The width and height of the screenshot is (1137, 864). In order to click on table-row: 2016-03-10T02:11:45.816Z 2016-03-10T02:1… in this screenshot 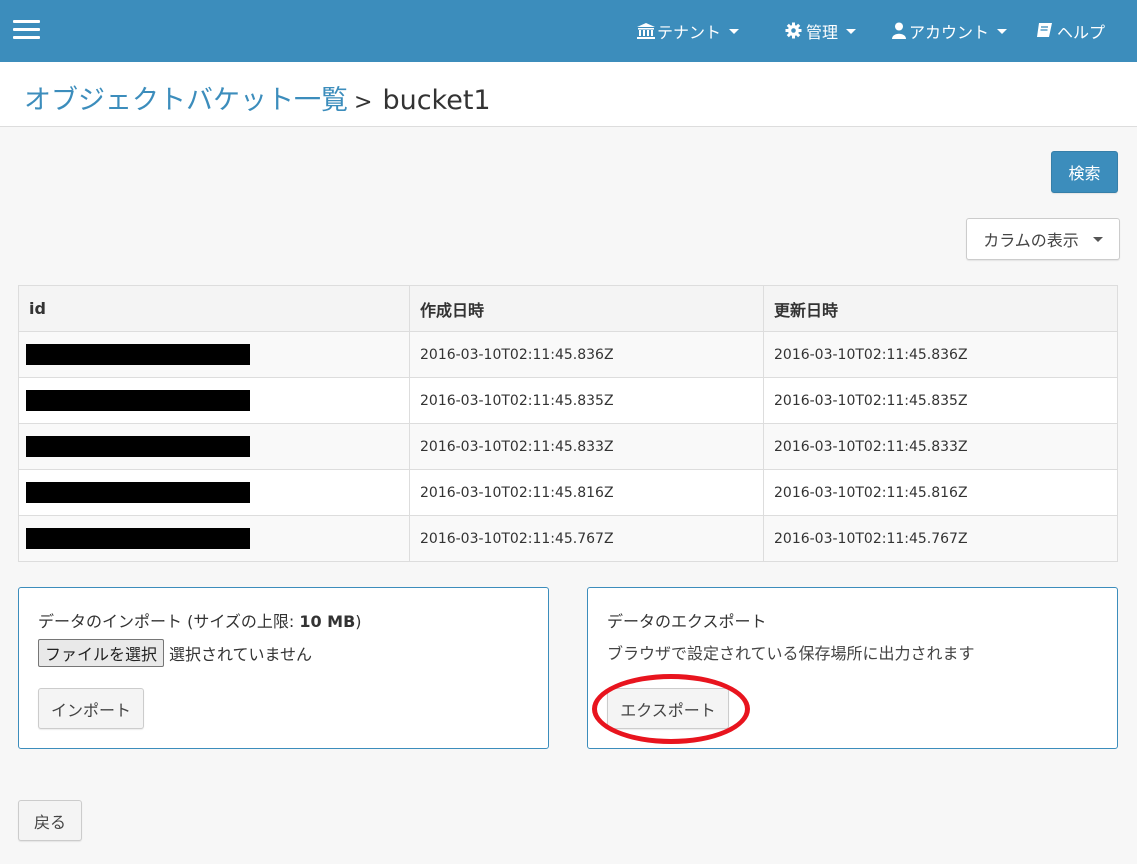, I will do `click(568, 492)`.